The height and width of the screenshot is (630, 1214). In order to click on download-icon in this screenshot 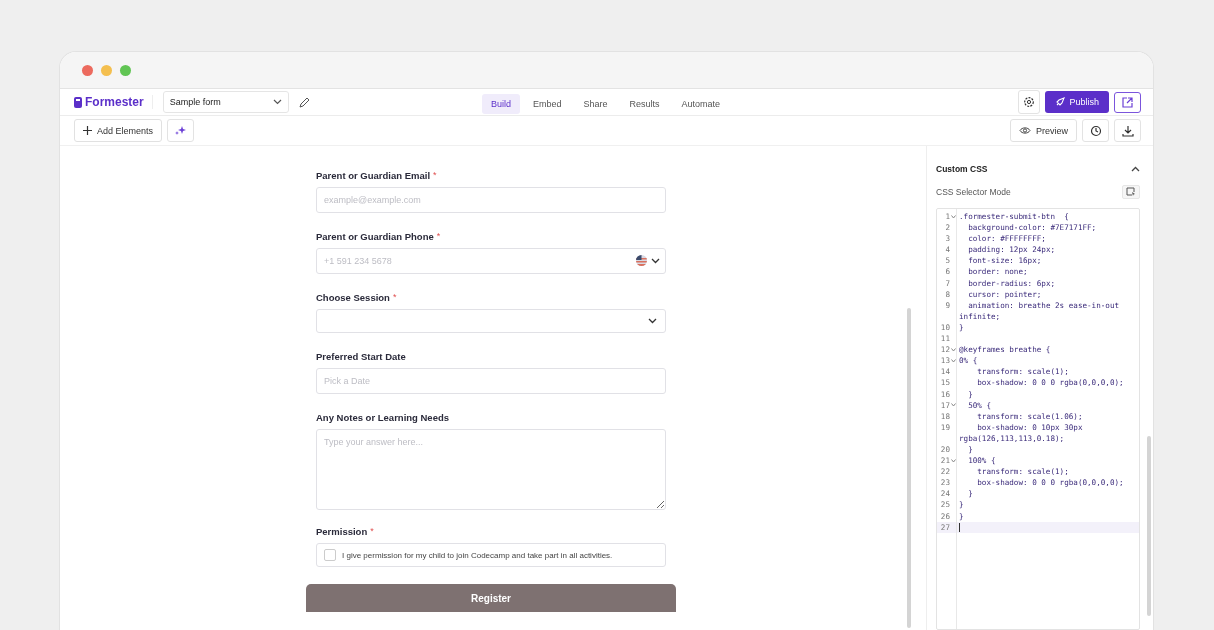, I will do `click(1127, 130)`.